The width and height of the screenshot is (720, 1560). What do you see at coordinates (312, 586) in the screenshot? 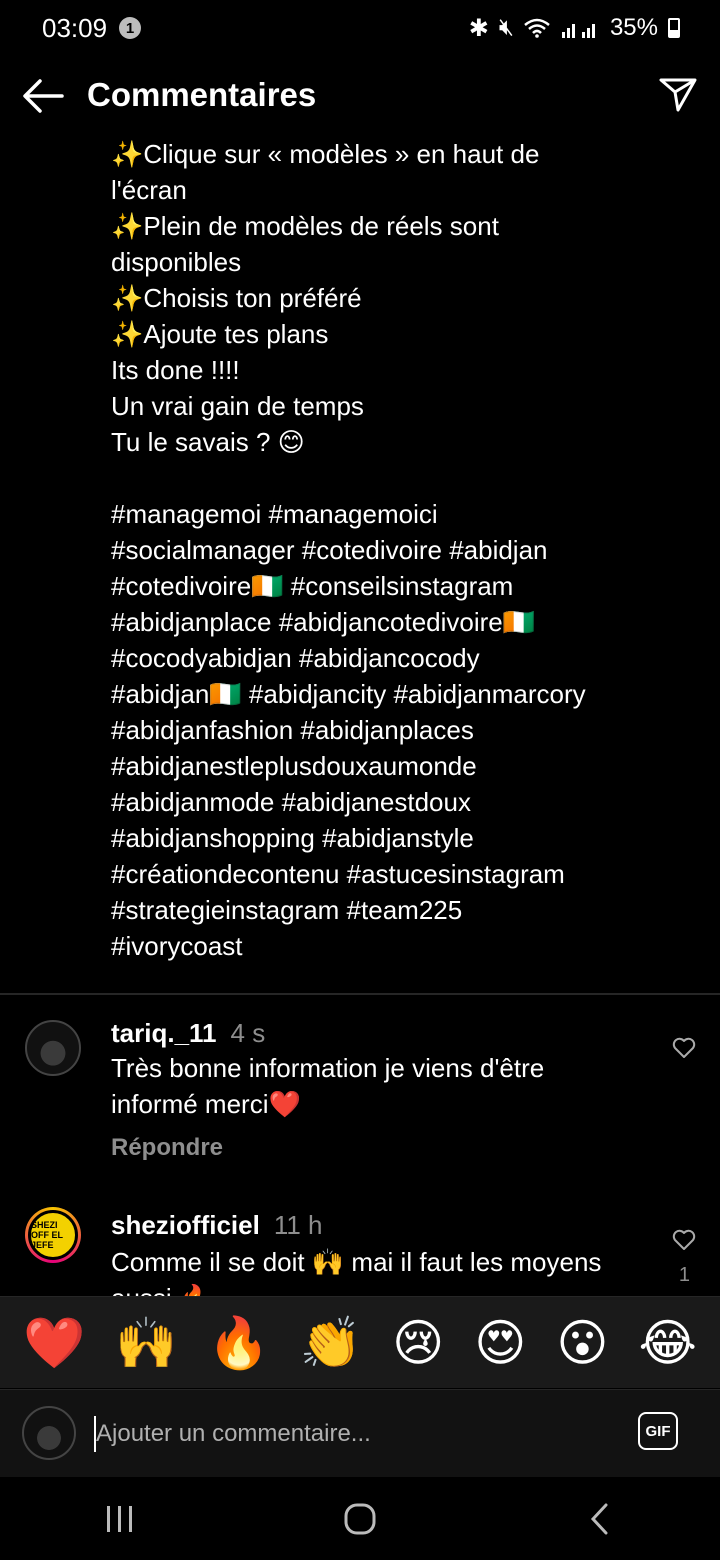
I see `caption-line: #cotedivoire🇨🇮 #conseilsinstagram` at bounding box center [312, 586].